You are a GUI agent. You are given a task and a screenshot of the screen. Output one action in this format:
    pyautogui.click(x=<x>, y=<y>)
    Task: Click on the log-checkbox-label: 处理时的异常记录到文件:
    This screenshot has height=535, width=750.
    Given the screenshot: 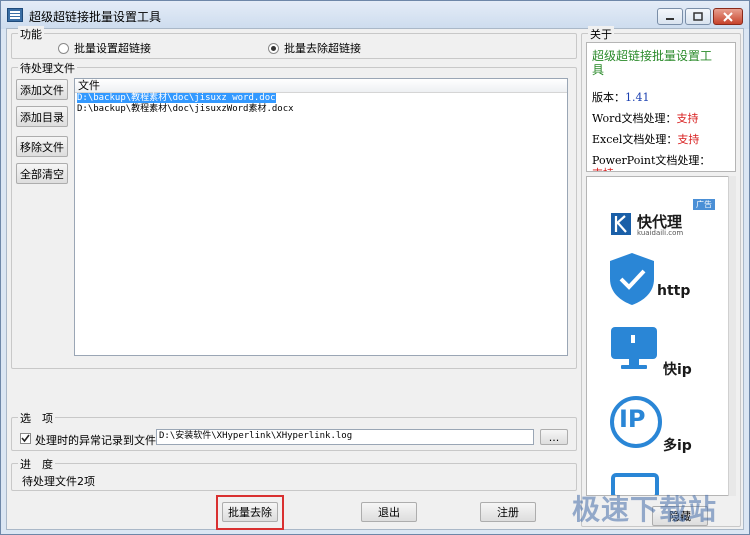 What is the action you would take?
    pyautogui.click(x=97, y=440)
    